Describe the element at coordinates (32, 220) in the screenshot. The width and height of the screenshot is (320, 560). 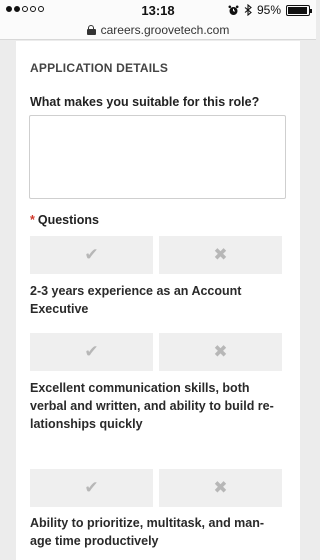
I see `required-asterisk: *` at that location.